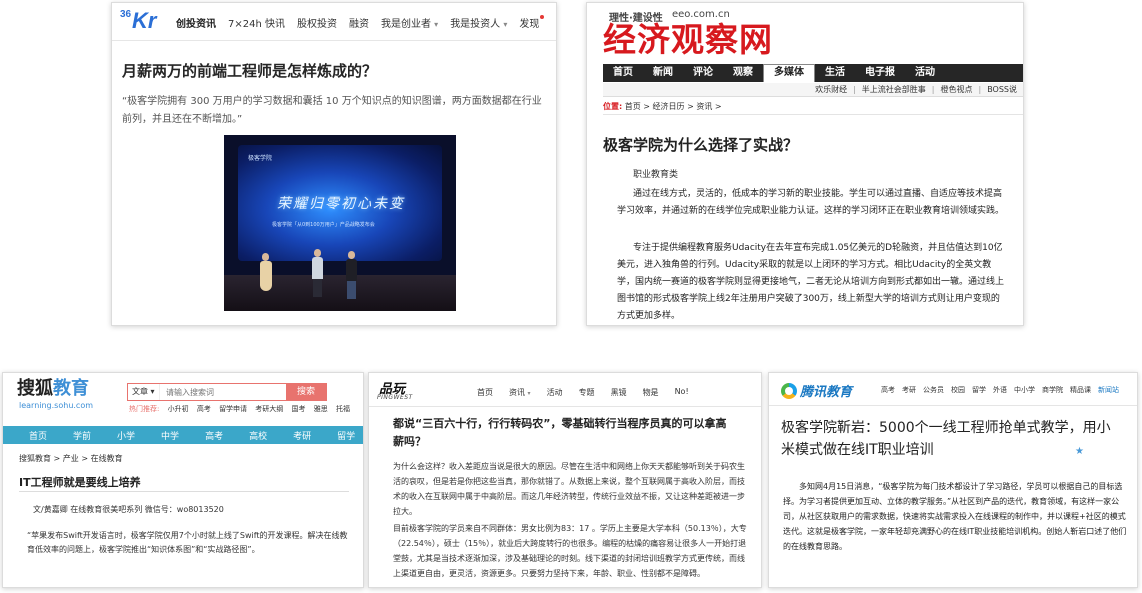  What do you see at coordinates (178, 409) in the screenshot?
I see `sohu-hot-item: 小升初` at bounding box center [178, 409].